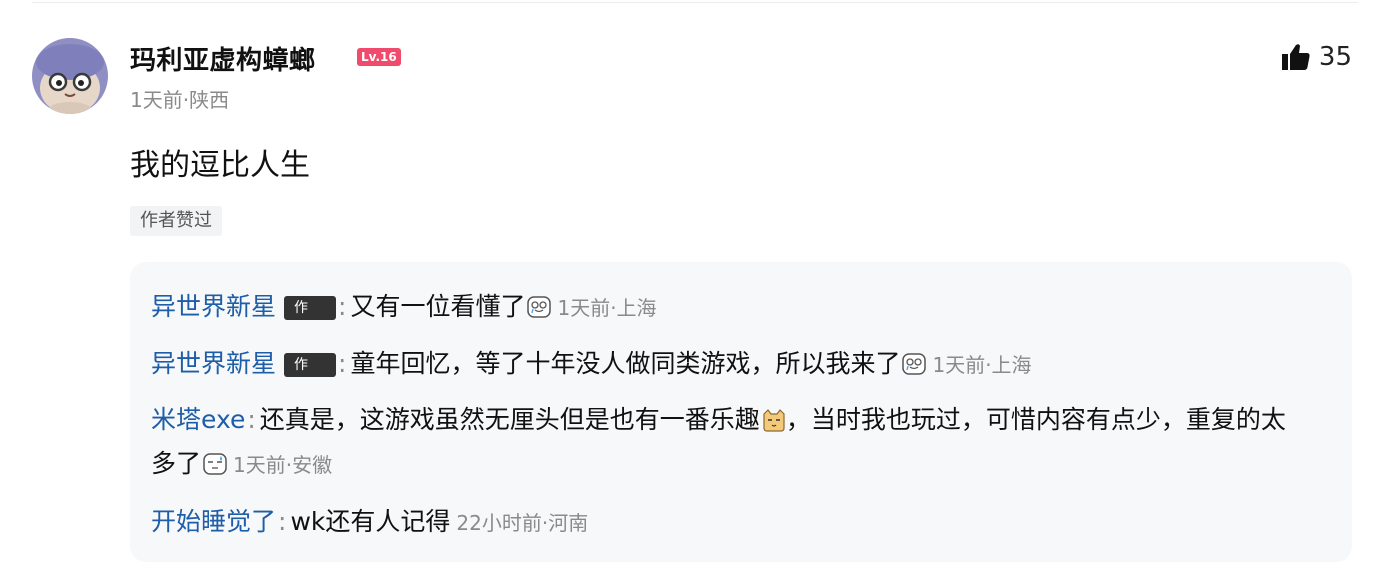  What do you see at coordinates (726, 307) in the screenshot?
I see `reply-item: 异世界新星作: 又有一位看懂了 1天前·上海` at bounding box center [726, 307].